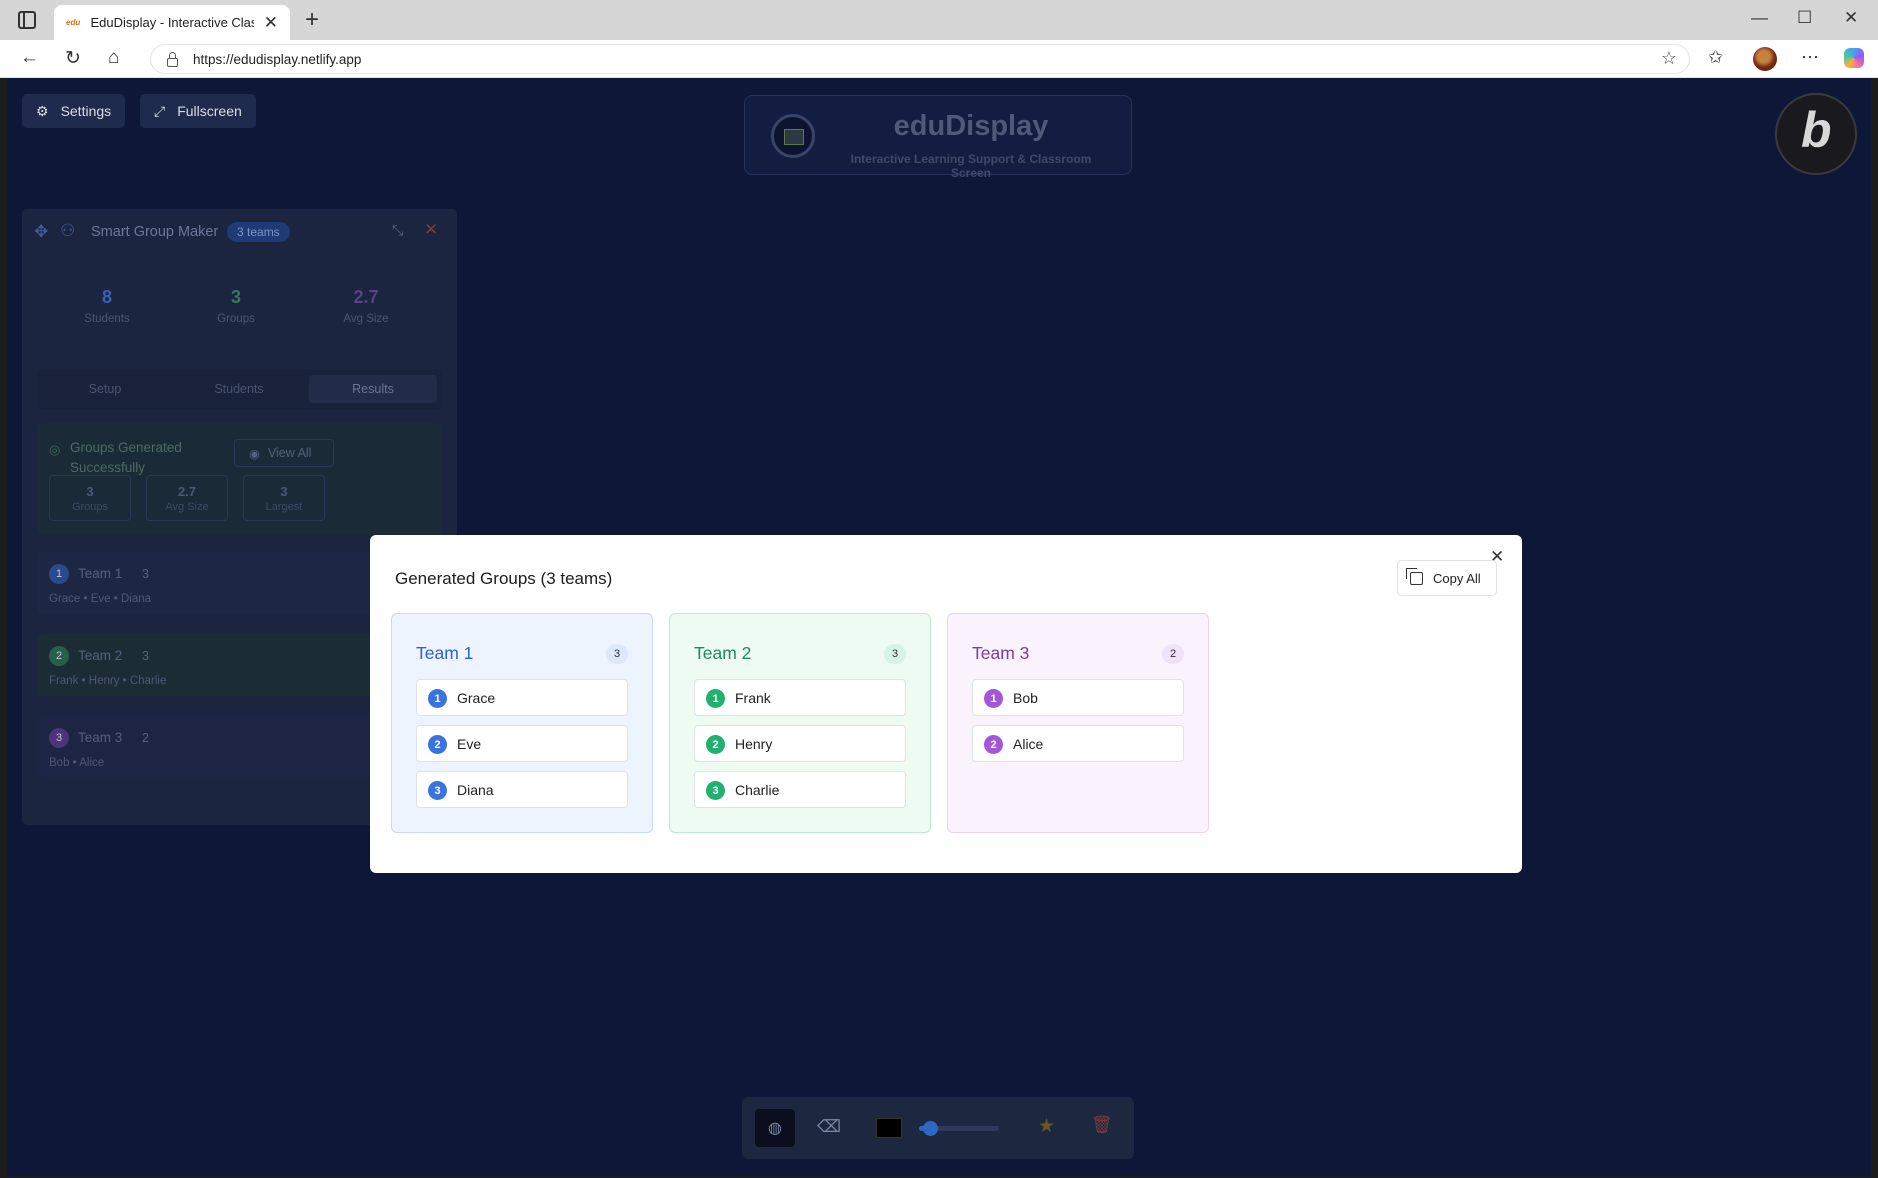 The height and width of the screenshot is (1178, 1878). I want to click on palette-icon: ◍, so click(775, 1128).